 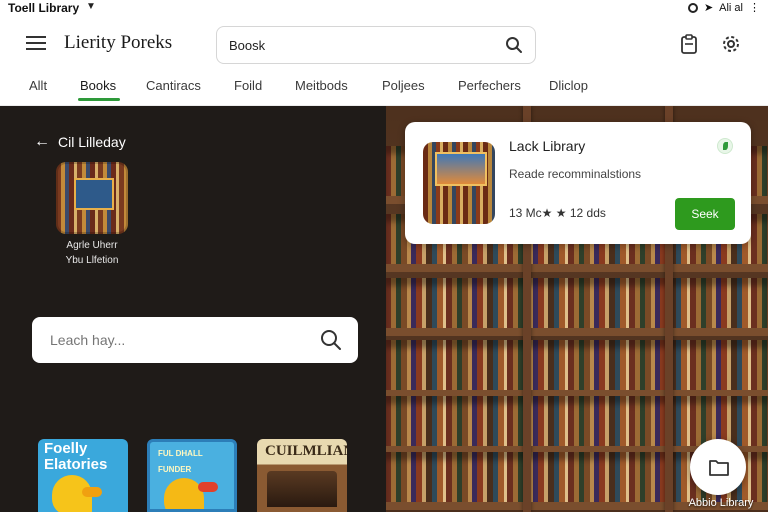 I want to click on collection-thumbnail, so click(x=92, y=198).